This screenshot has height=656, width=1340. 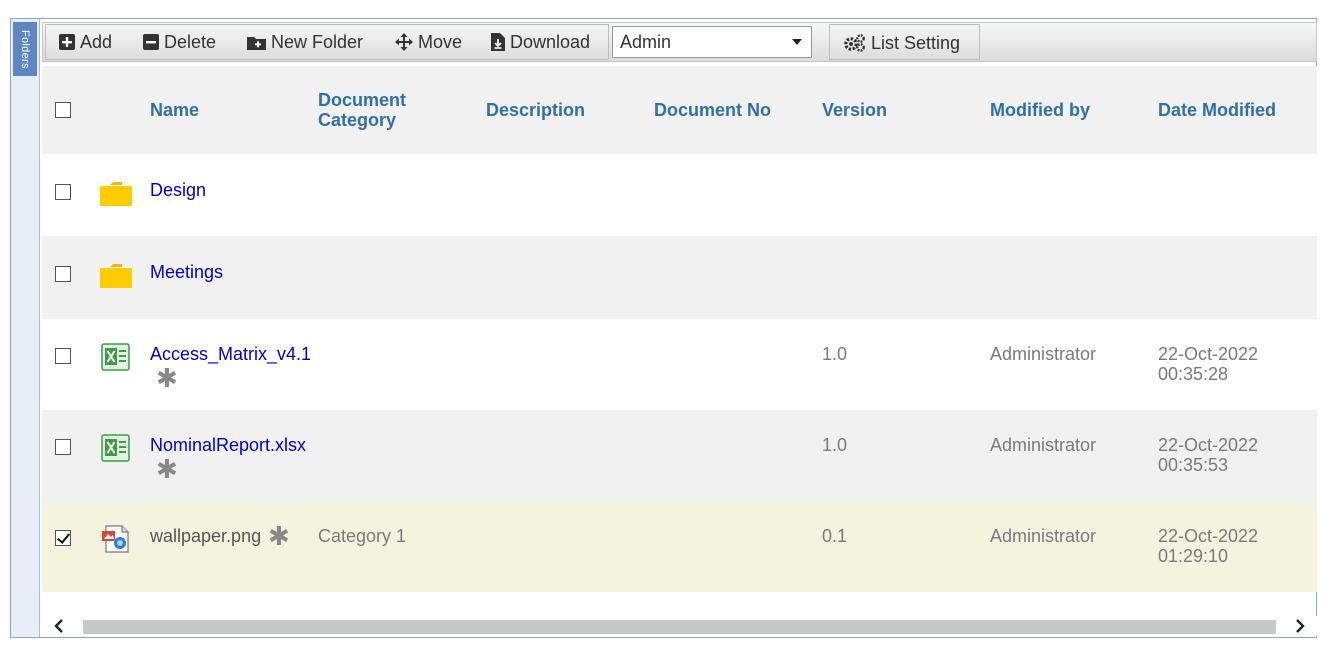 I want to click on row-time: 01:29:10, so click(x=1193, y=556).